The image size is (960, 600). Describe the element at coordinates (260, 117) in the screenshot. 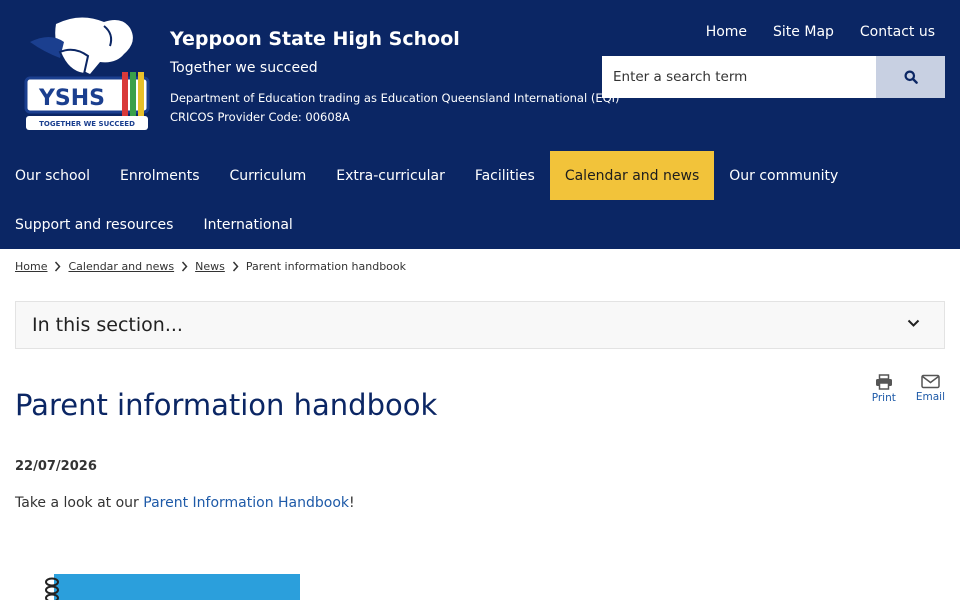

I see `cricos-code: CRICOS Provider Code: 00608A` at that location.